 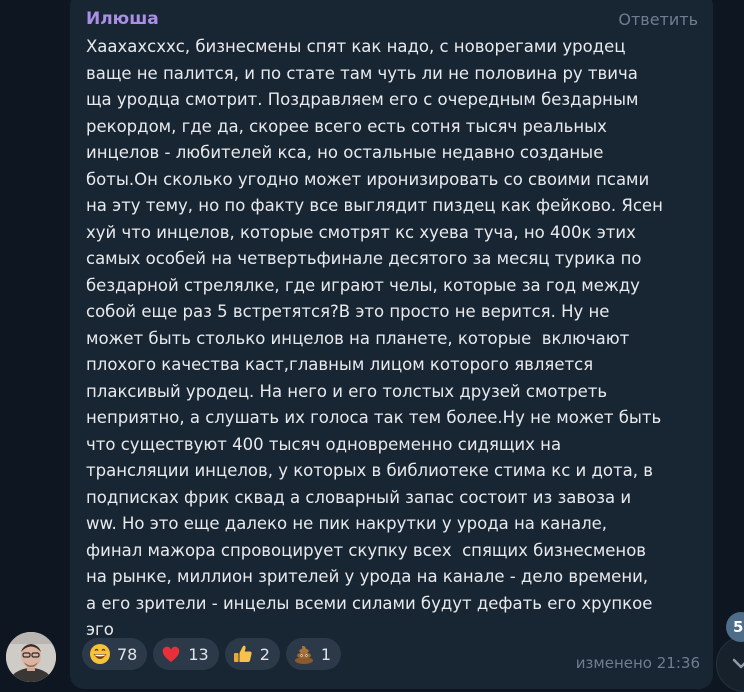 I want to click on reactions-bar: 78 13 2 1, so click(x=212, y=654).